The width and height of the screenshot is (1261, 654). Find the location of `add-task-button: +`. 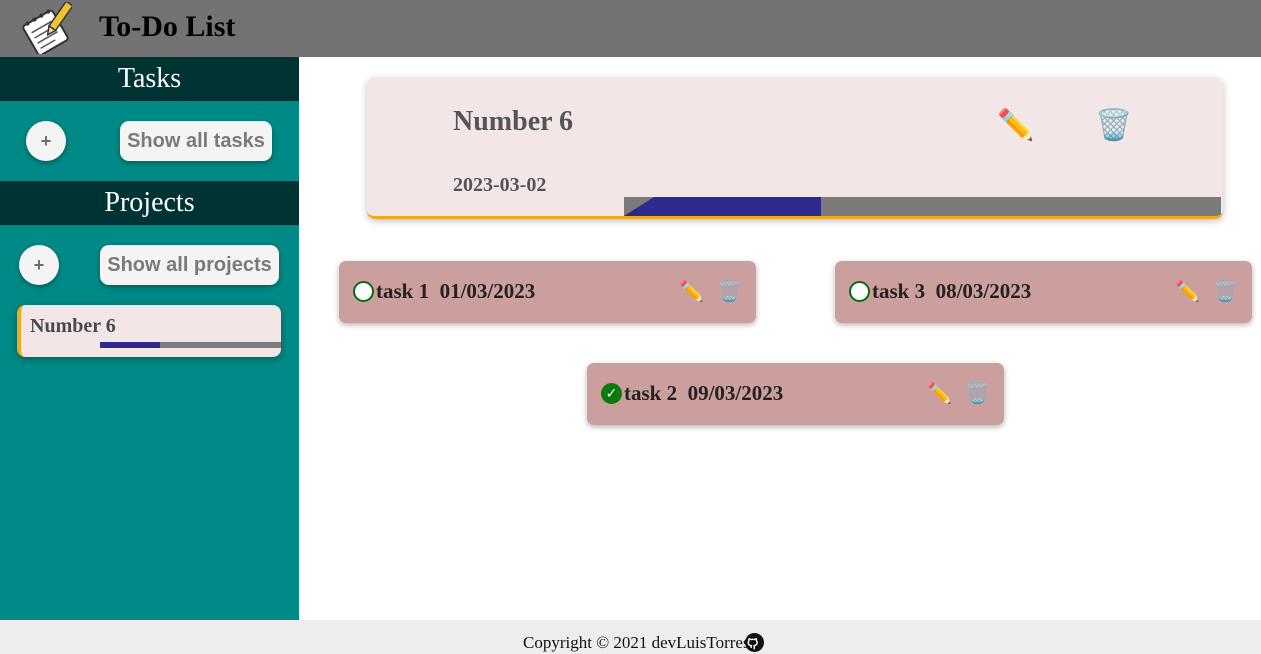

add-task-button: + is located at coordinates (46, 141).